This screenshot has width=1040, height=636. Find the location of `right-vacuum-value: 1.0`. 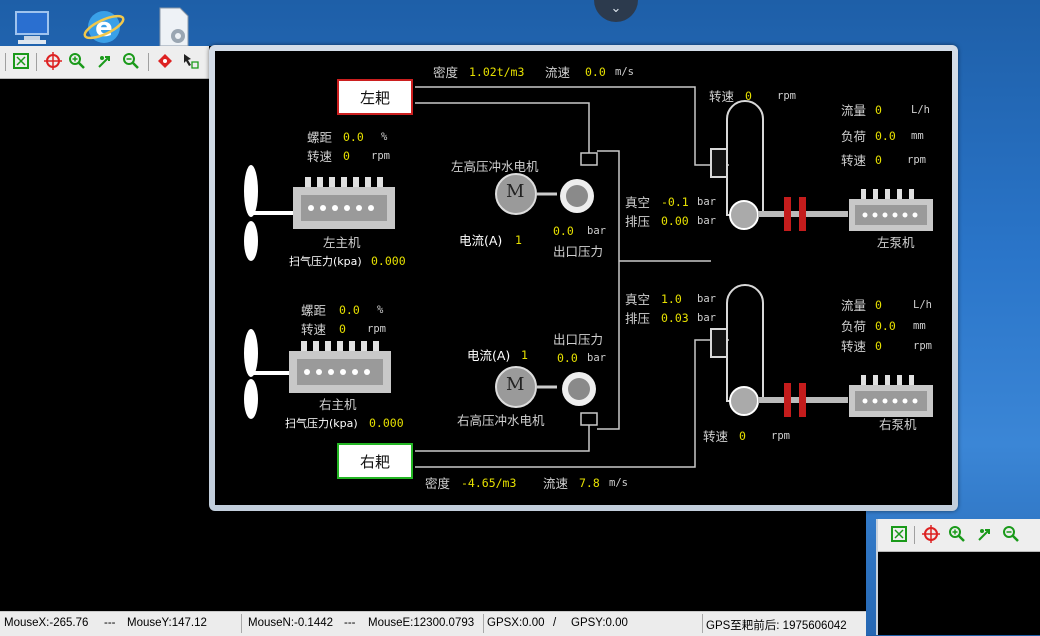

right-vacuum-value: 1.0 is located at coordinates (671, 299).